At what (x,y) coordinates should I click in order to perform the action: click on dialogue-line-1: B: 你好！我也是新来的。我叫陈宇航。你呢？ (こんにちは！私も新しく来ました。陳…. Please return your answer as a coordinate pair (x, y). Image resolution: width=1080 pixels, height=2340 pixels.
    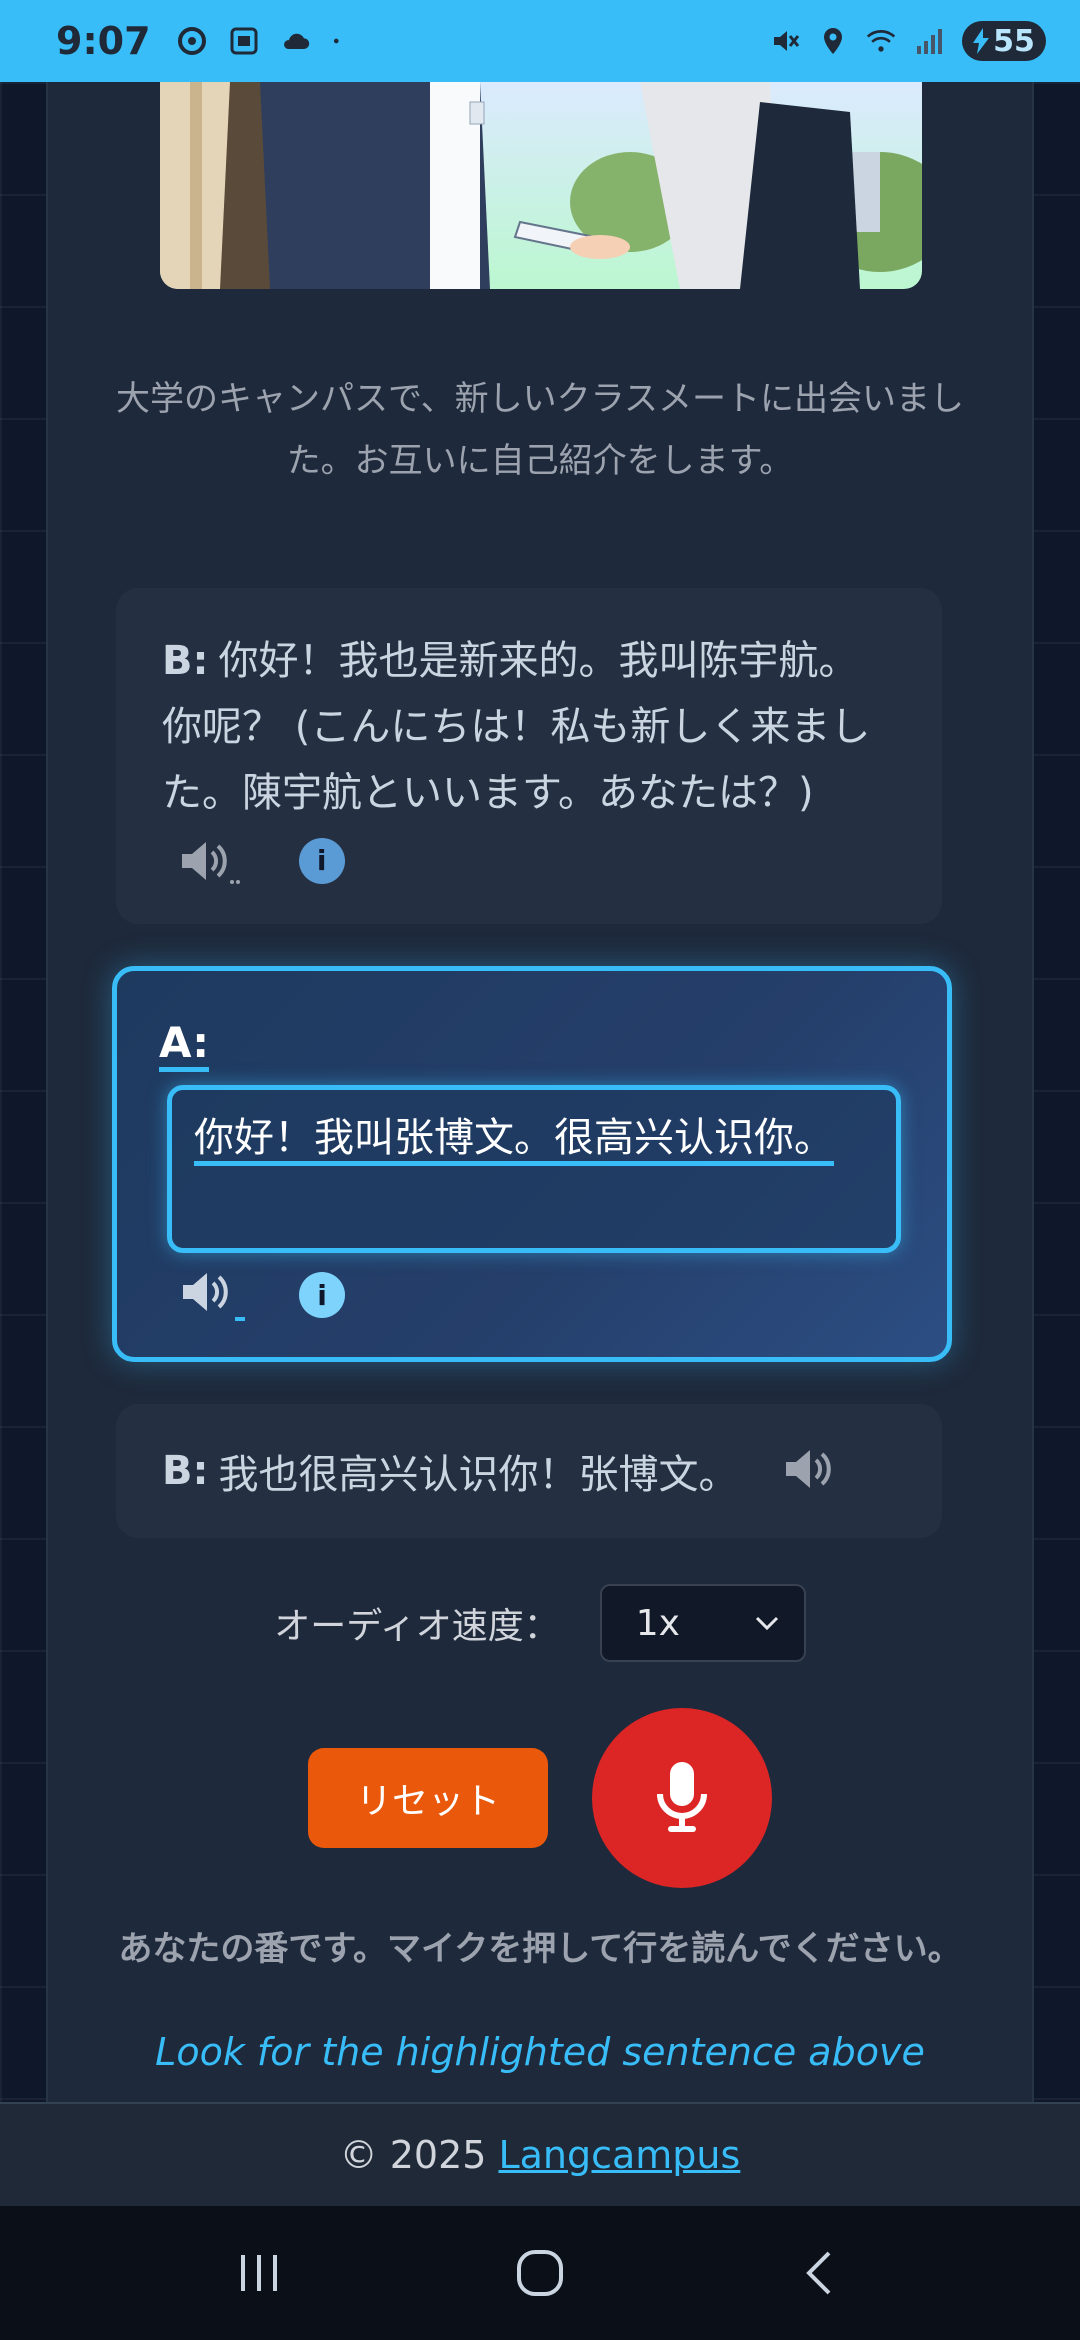
    Looking at the image, I should click on (529, 756).